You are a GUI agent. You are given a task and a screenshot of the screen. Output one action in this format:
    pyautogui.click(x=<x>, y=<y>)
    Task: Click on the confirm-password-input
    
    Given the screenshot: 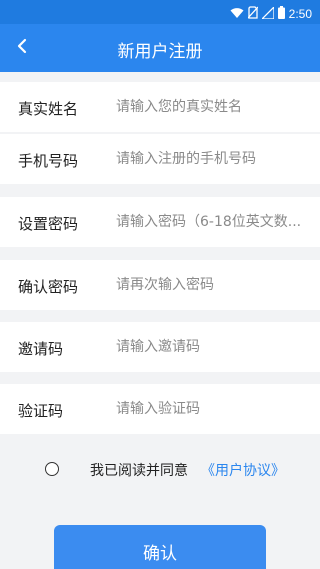 What is the action you would take?
    pyautogui.click(x=214, y=285)
    